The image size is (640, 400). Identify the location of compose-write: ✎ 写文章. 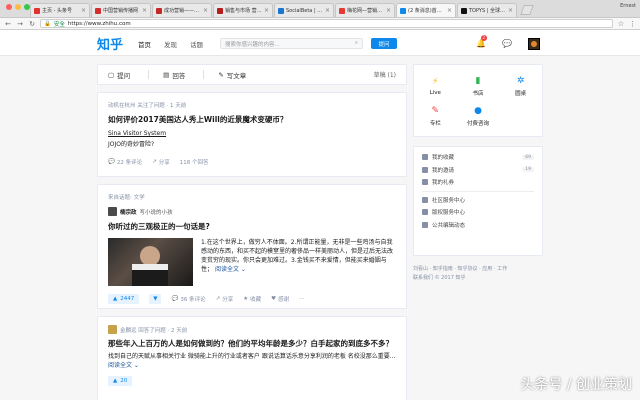
(232, 75).